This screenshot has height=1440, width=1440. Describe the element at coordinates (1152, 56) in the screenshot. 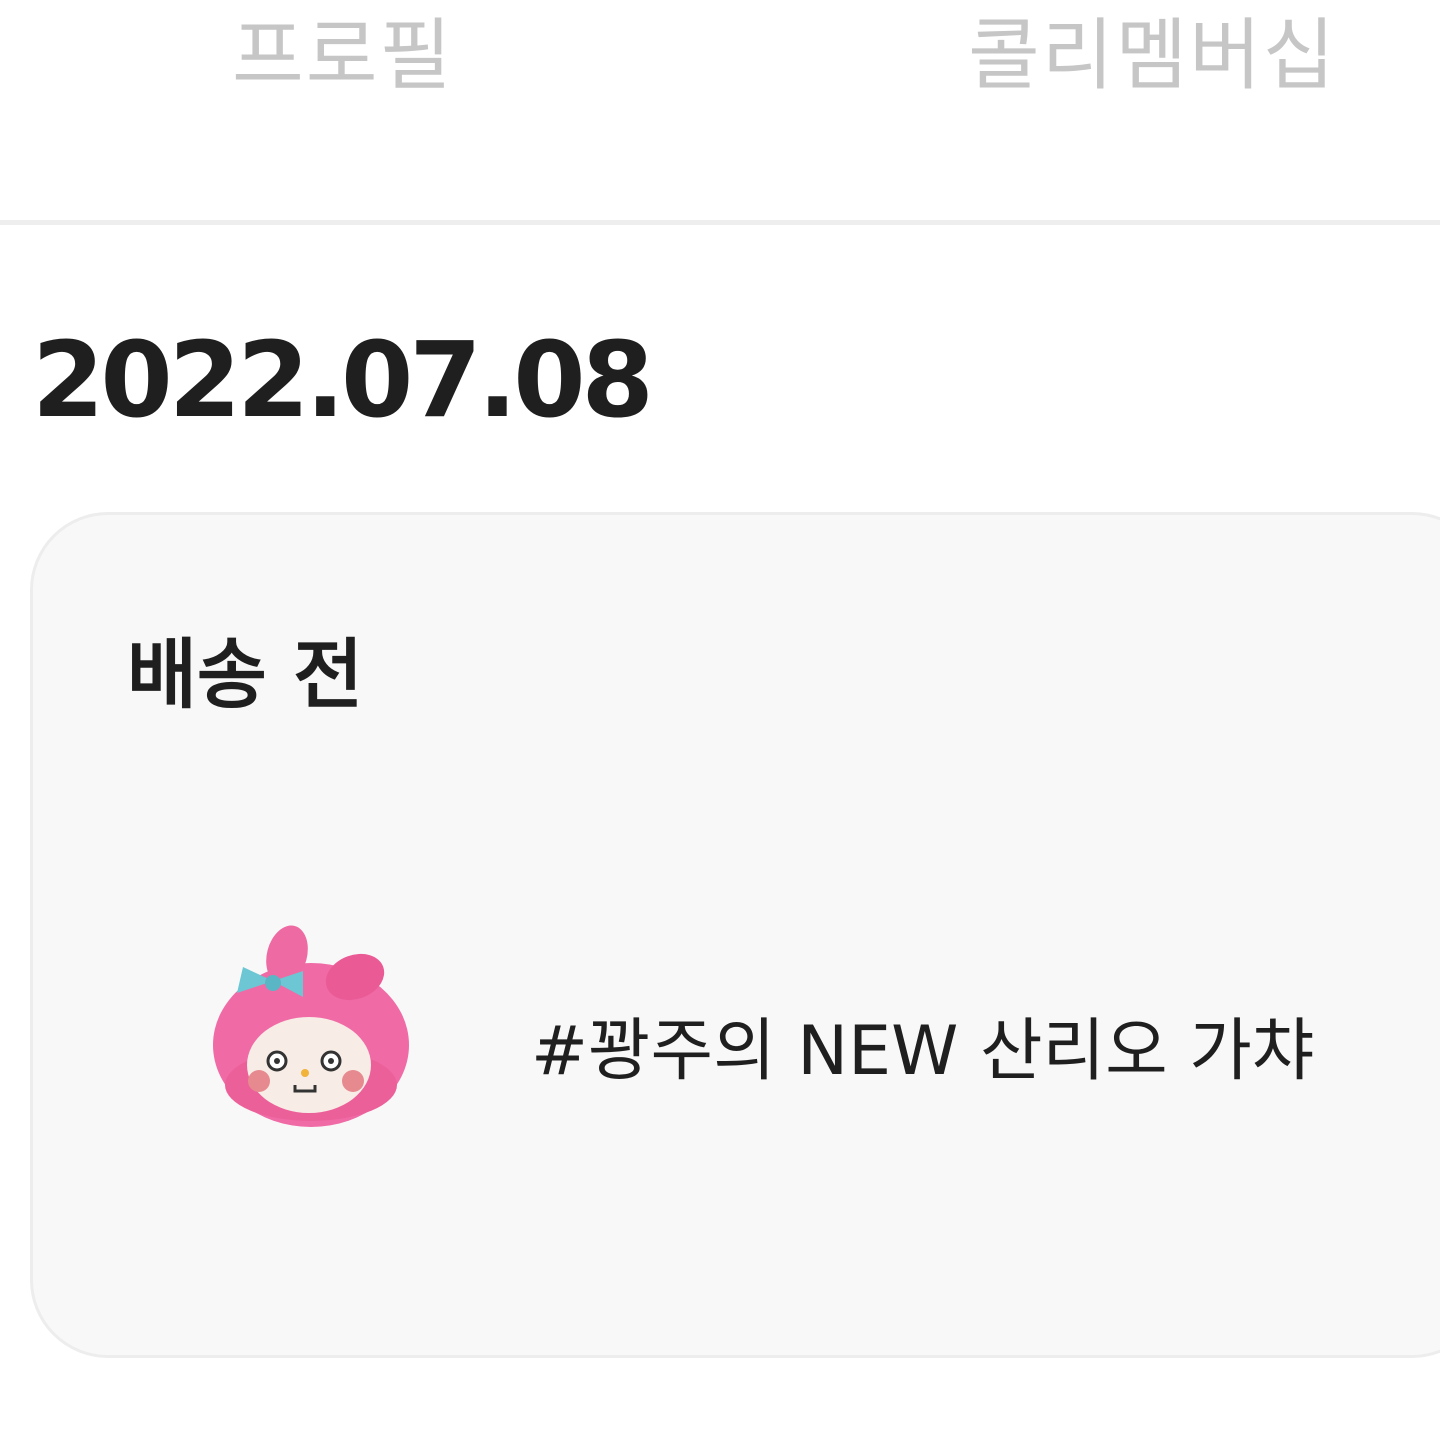

I see `tab-membership: 콜리멤버십` at that location.